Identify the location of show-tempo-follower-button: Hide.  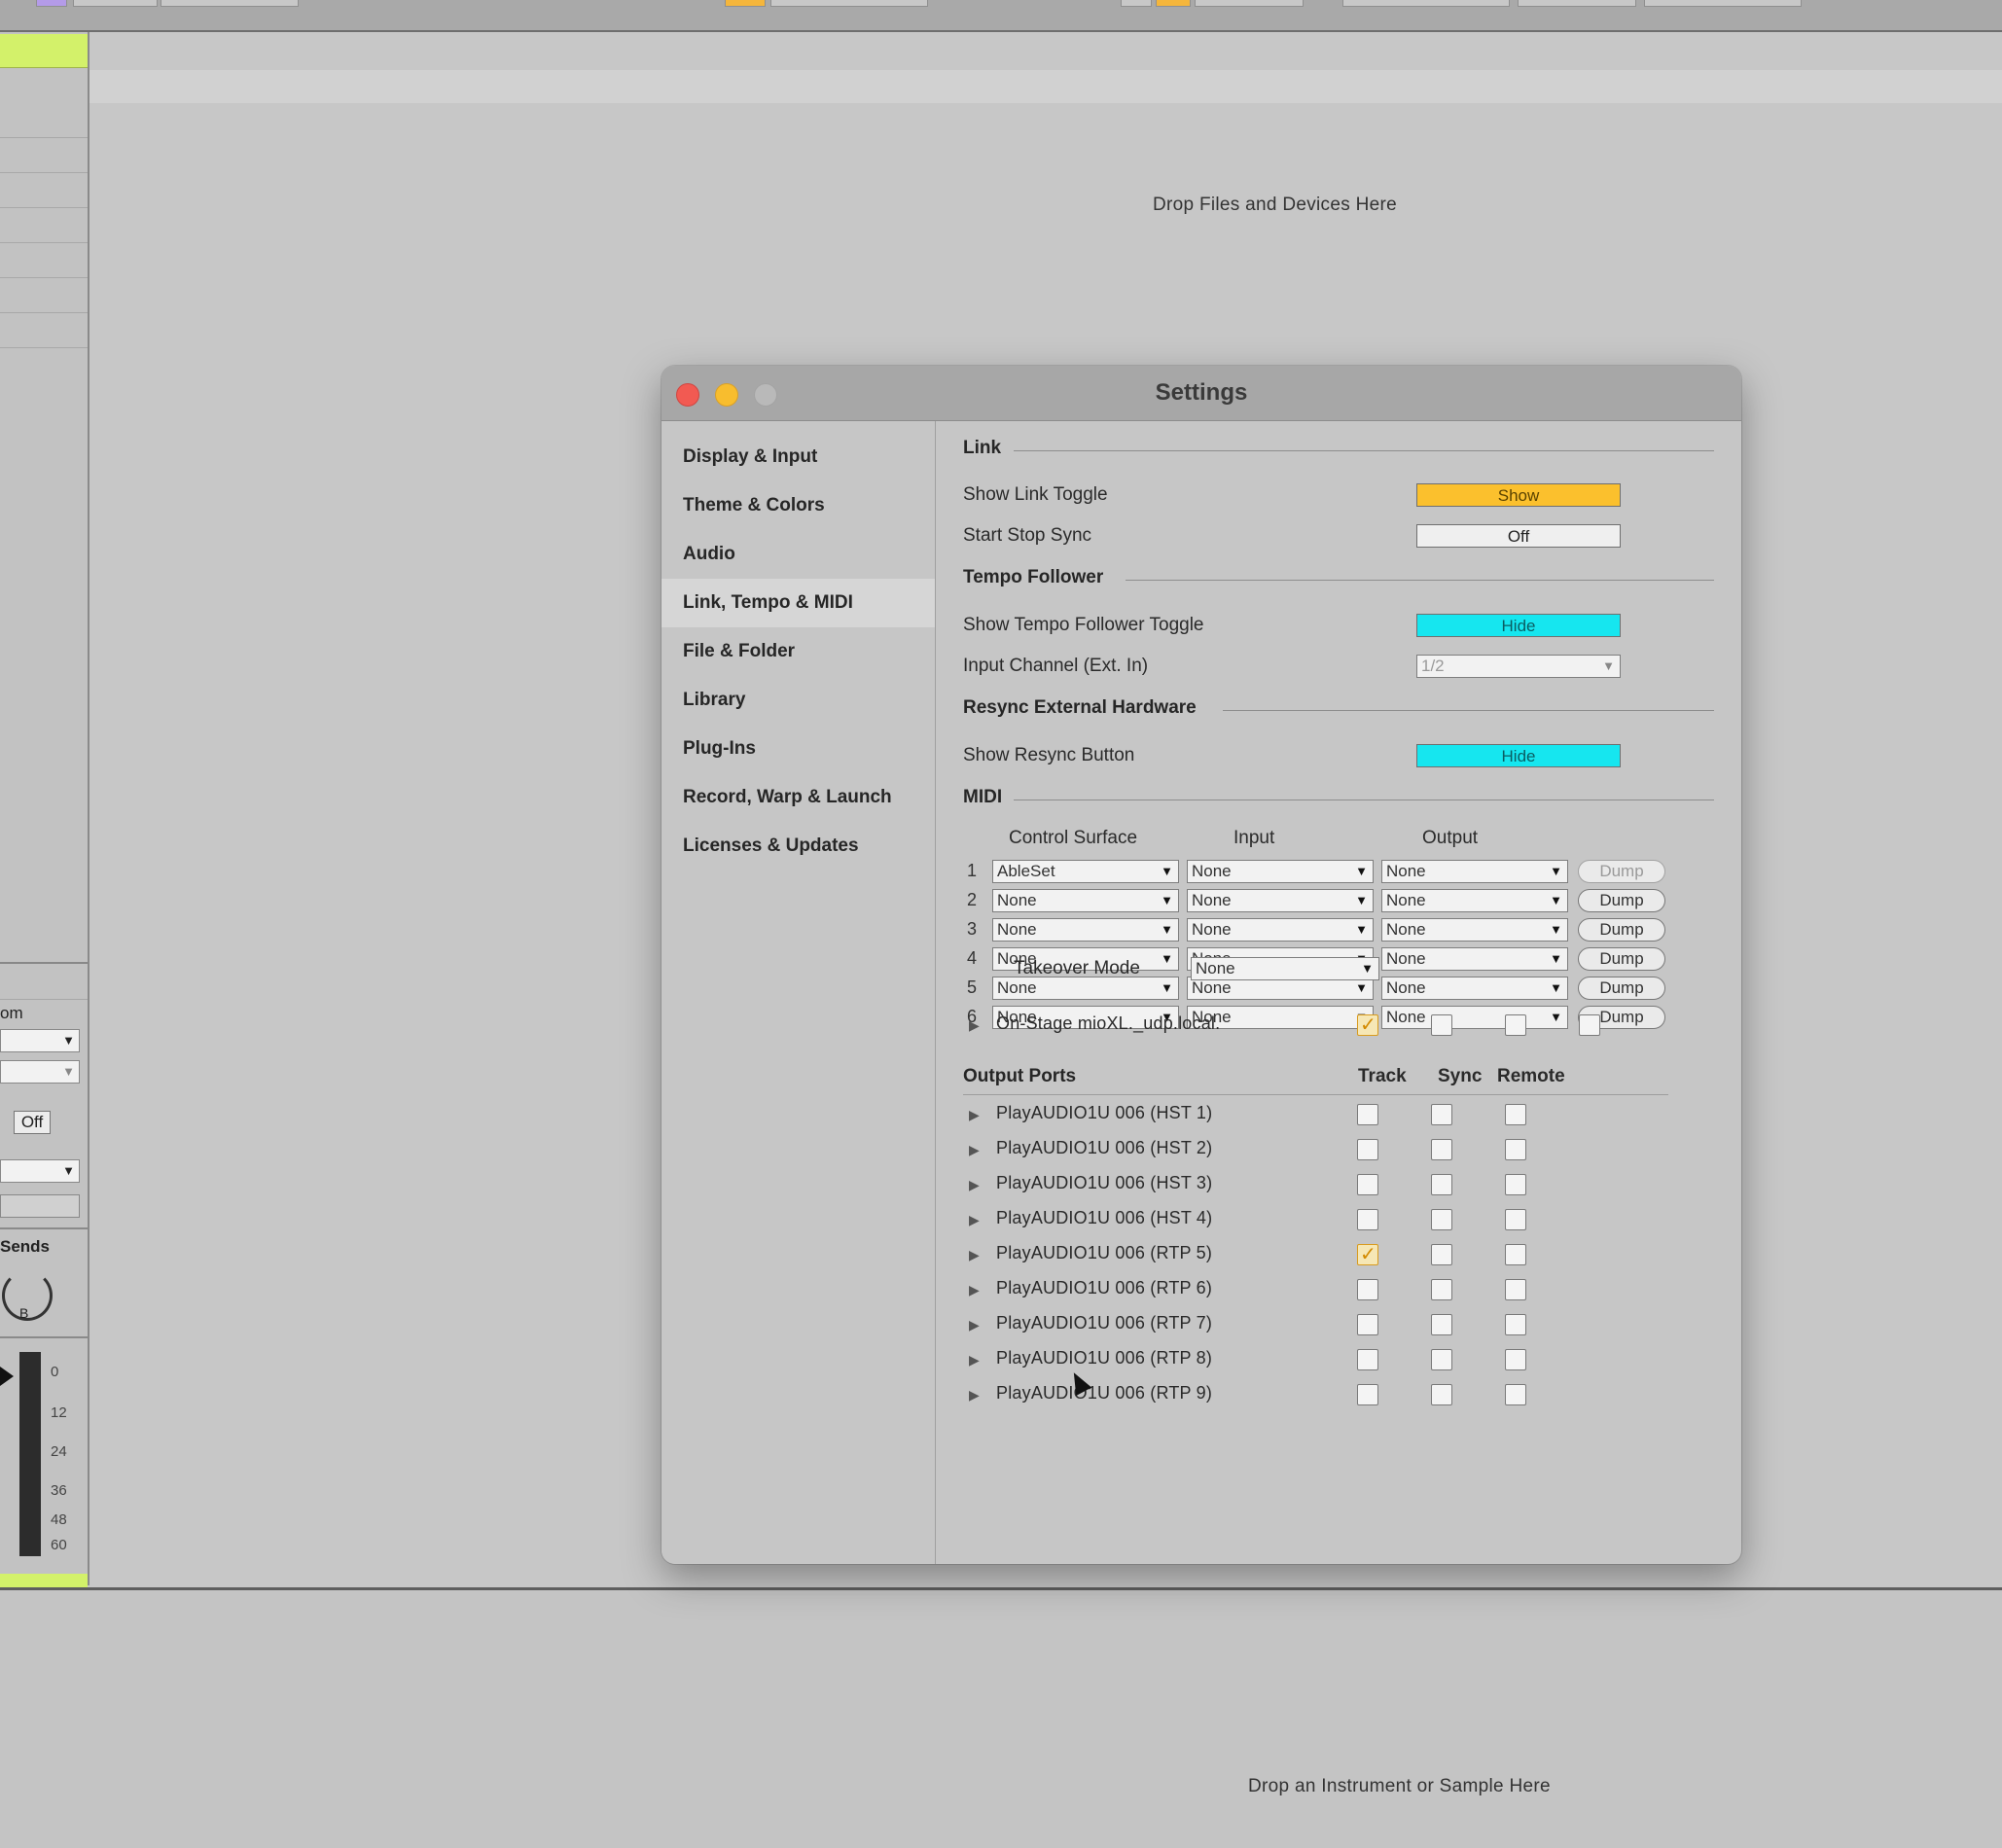
(1518, 625).